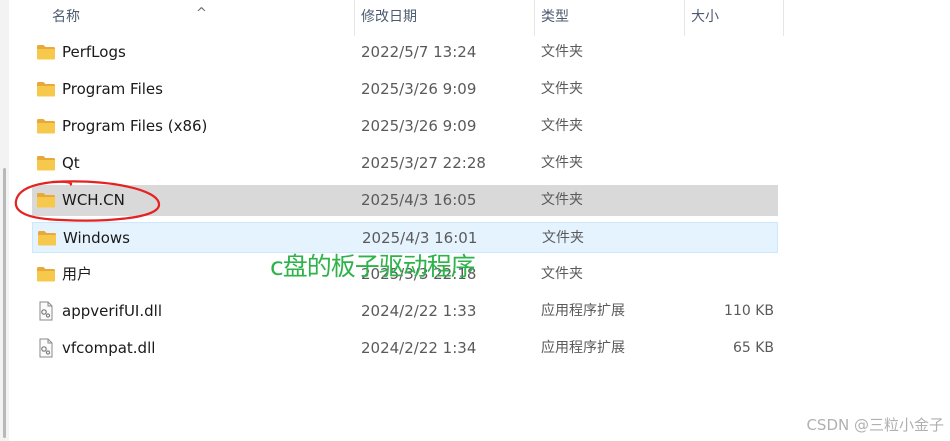 The width and height of the screenshot is (950, 441). Describe the element at coordinates (389, 17) in the screenshot. I see `column-header-modified-label: 修改日期` at that location.